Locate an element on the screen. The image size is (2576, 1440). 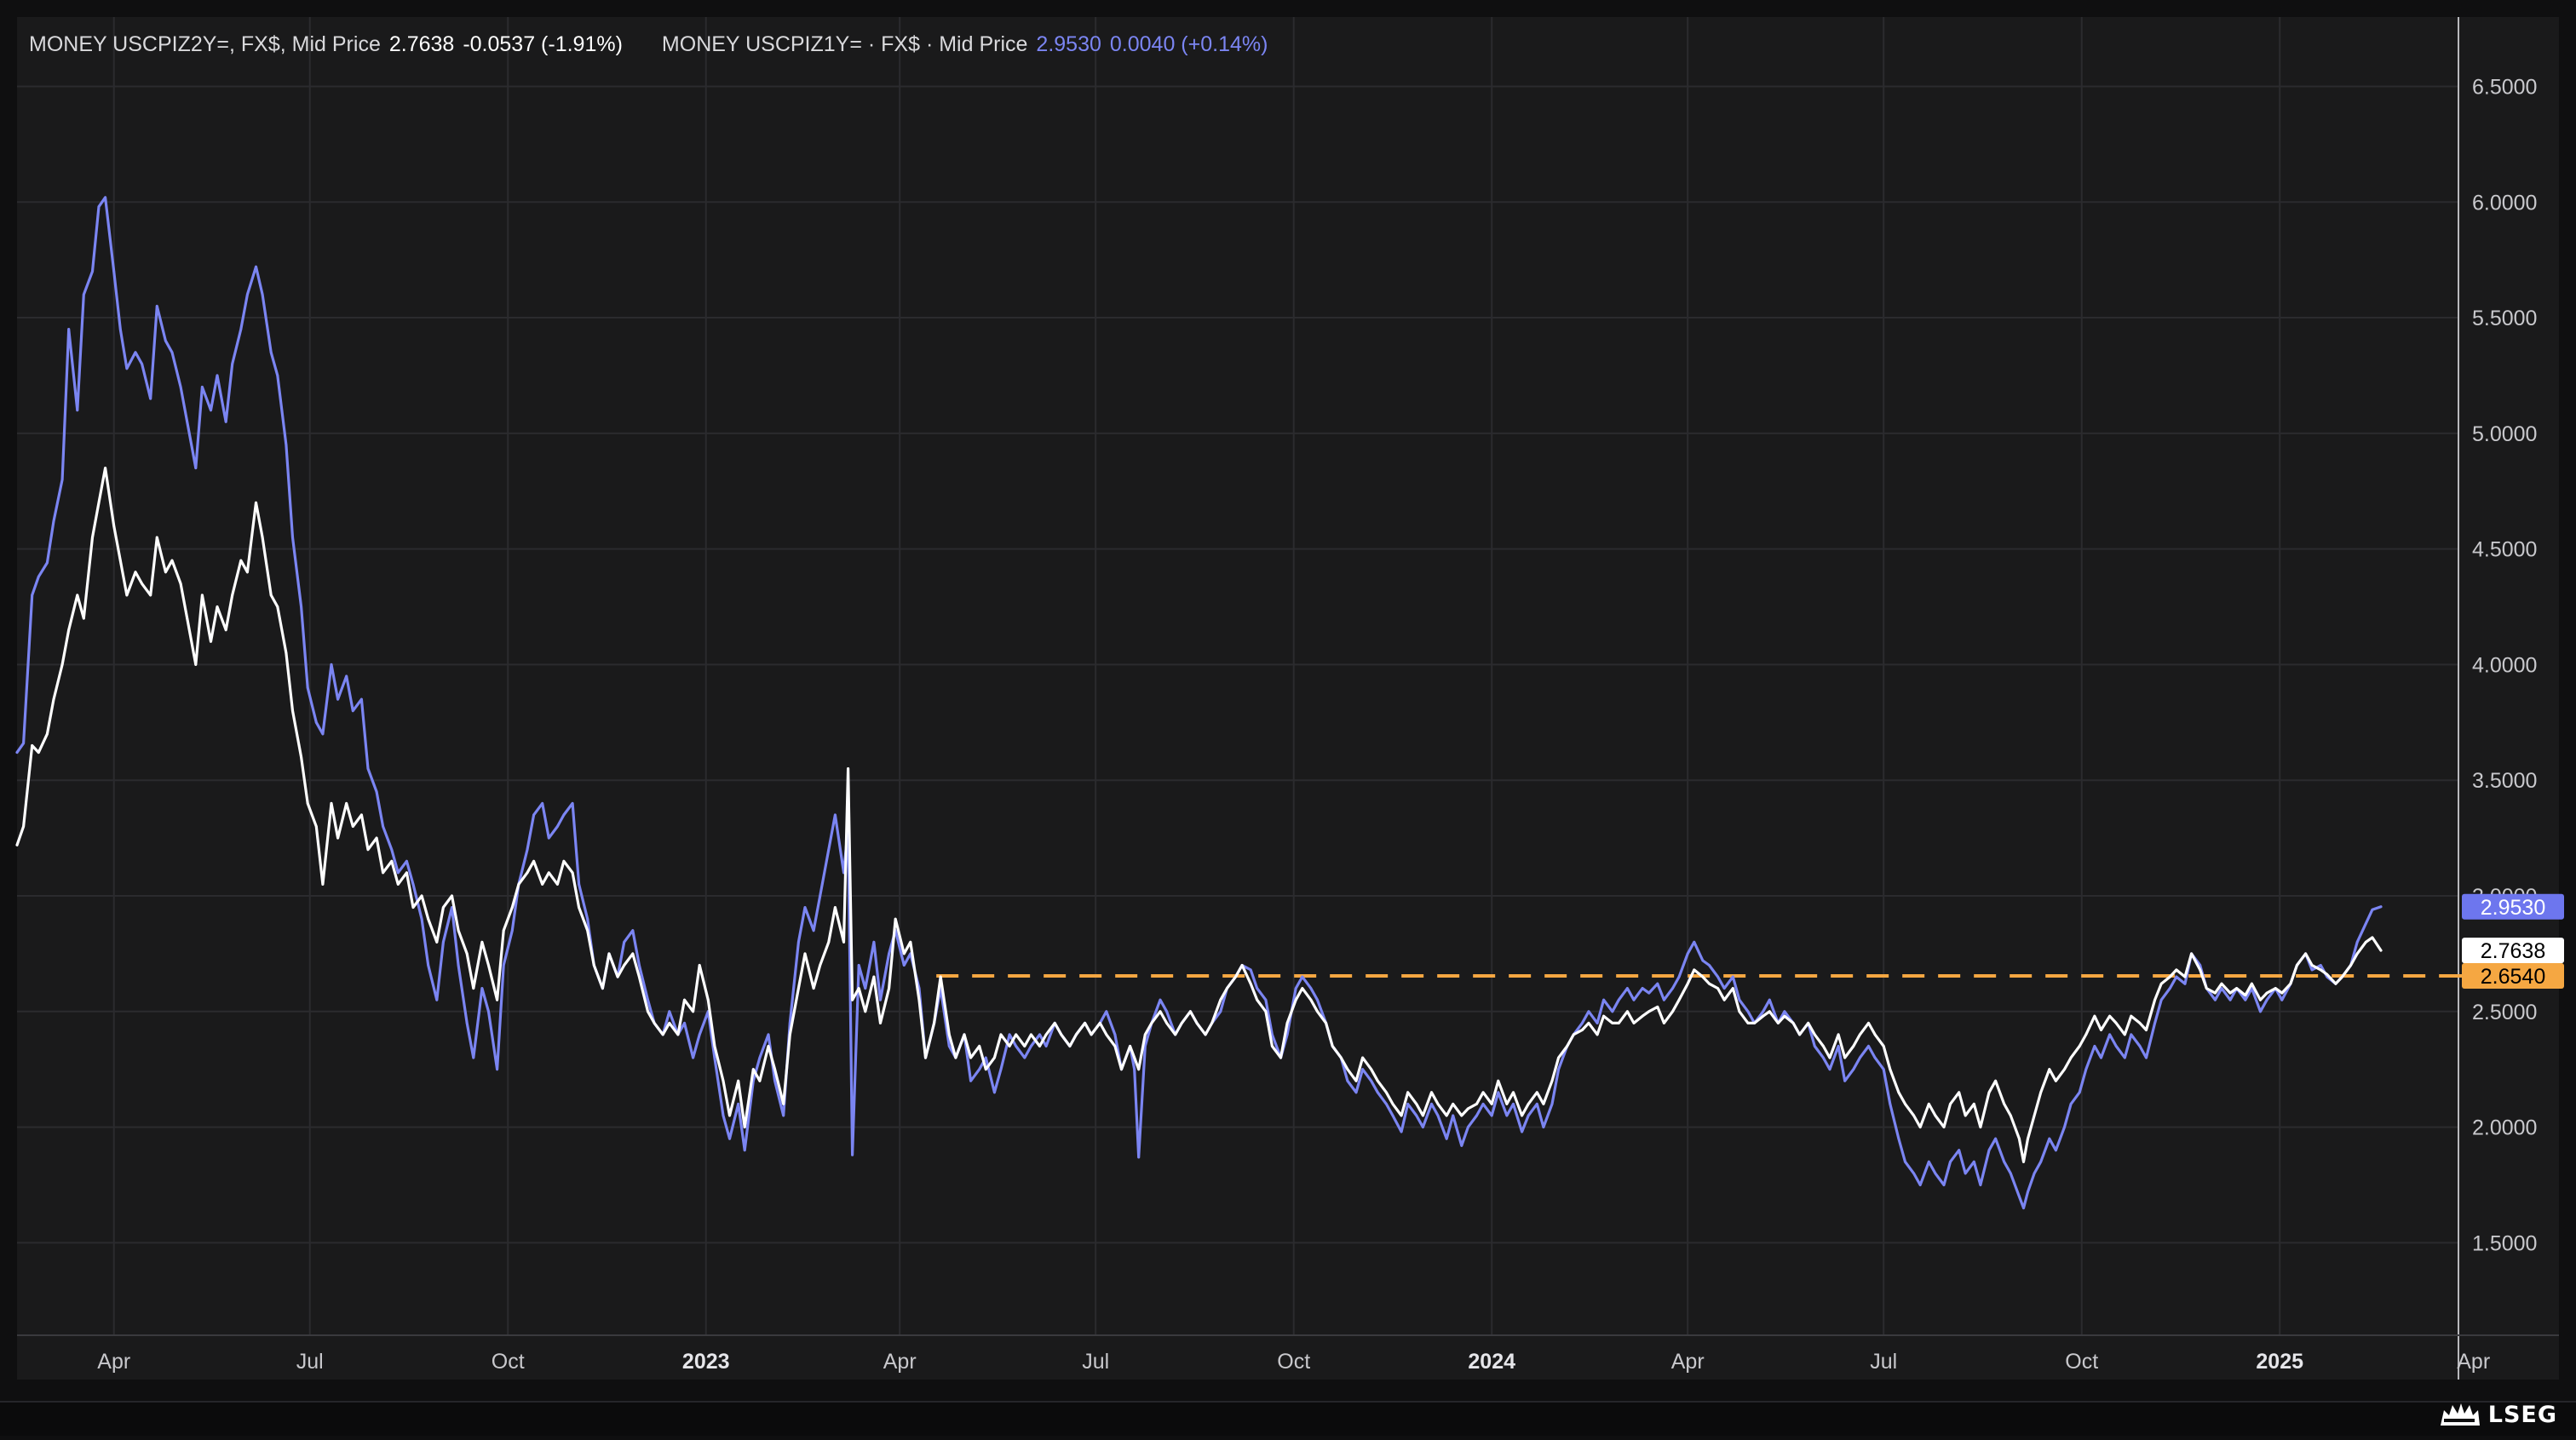
y-tick-label: 1.5000 is located at coordinates (2504, 1243).